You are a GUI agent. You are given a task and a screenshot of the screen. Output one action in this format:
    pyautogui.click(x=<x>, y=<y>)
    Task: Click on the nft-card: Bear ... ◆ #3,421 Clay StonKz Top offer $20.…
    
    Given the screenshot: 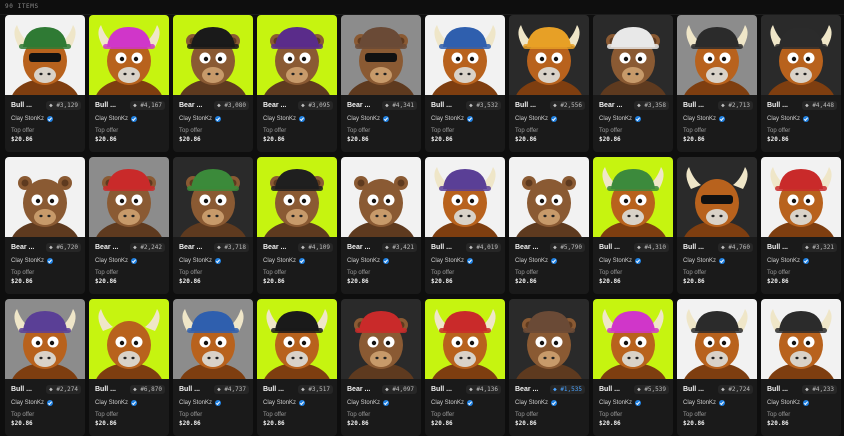 What is the action you would take?
    pyautogui.click(x=381, y=225)
    